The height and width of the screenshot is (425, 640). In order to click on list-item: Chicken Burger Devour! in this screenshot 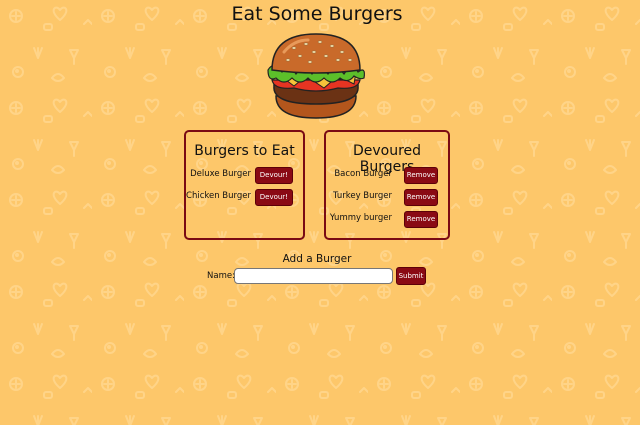, I will do `click(244, 198)`.